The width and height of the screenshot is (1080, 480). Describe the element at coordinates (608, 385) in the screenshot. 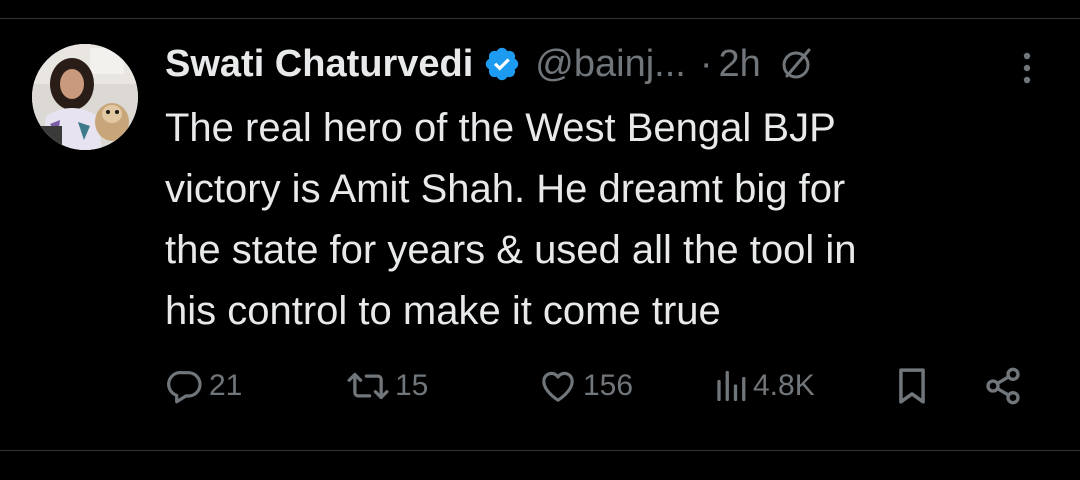

I see `like-count: 156` at that location.